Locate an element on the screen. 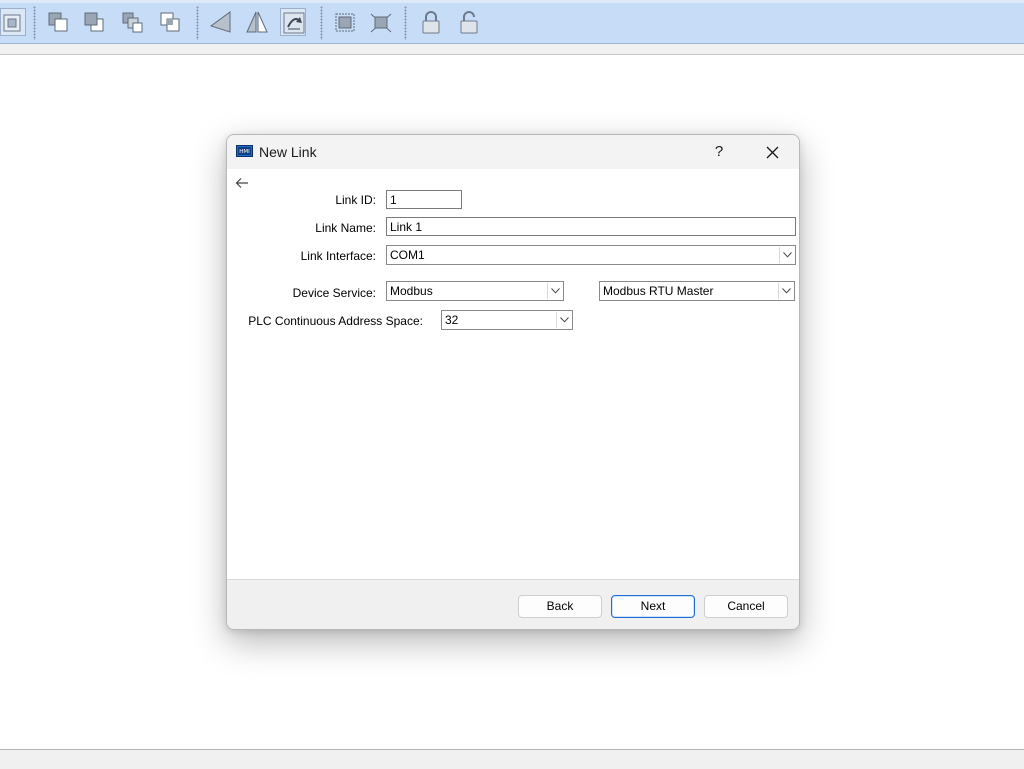 This screenshot has height=769, width=1024. next-button: Next is located at coordinates (653, 606).